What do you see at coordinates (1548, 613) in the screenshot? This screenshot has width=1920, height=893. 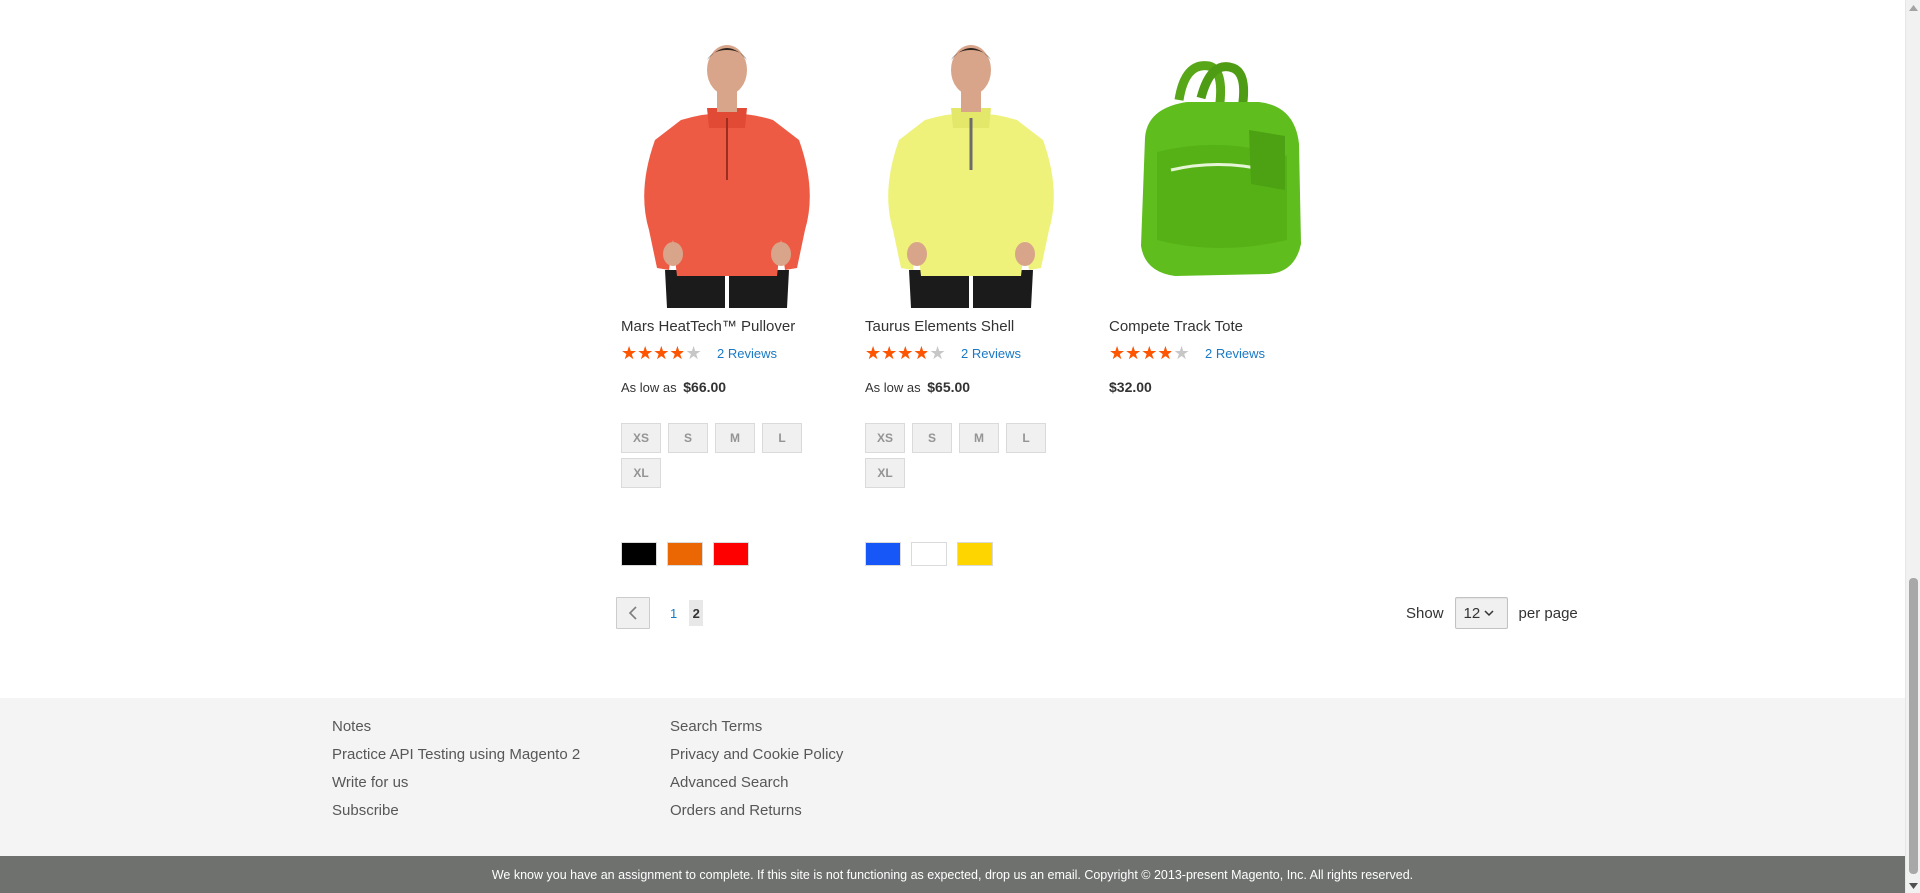 I see `limiter-suffix: per page` at bounding box center [1548, 613].